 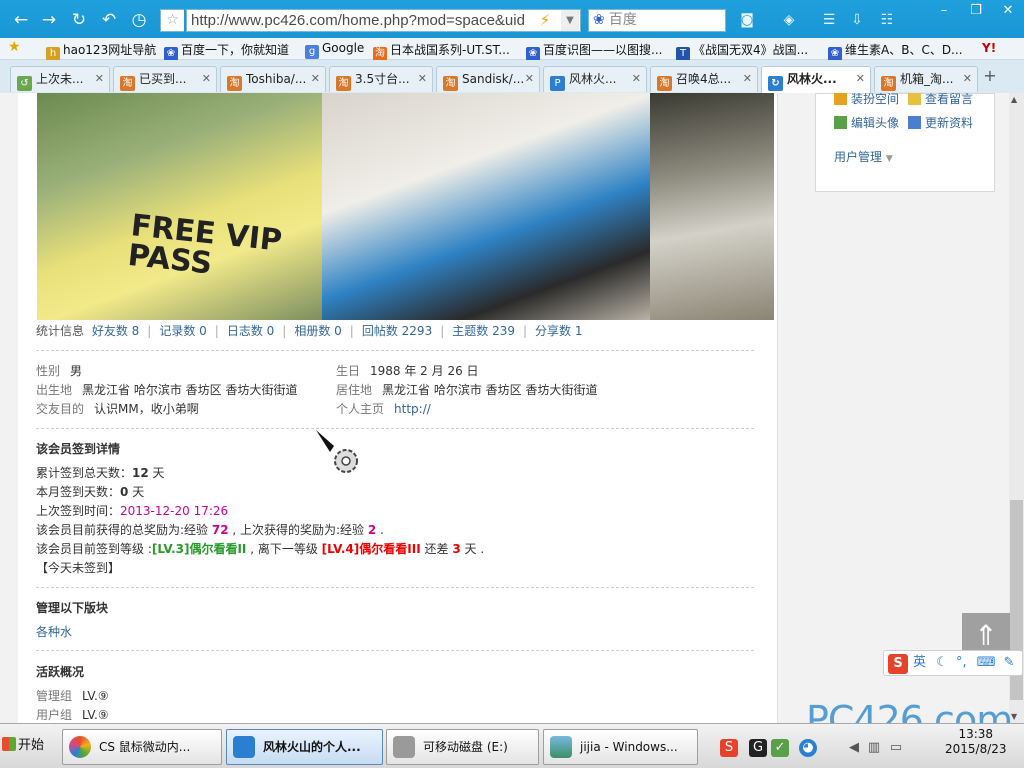 What do you see at coordinates (942, 662) in the screenshot?
I see `moon-icon: ☾` at bounding box center [942, 662].